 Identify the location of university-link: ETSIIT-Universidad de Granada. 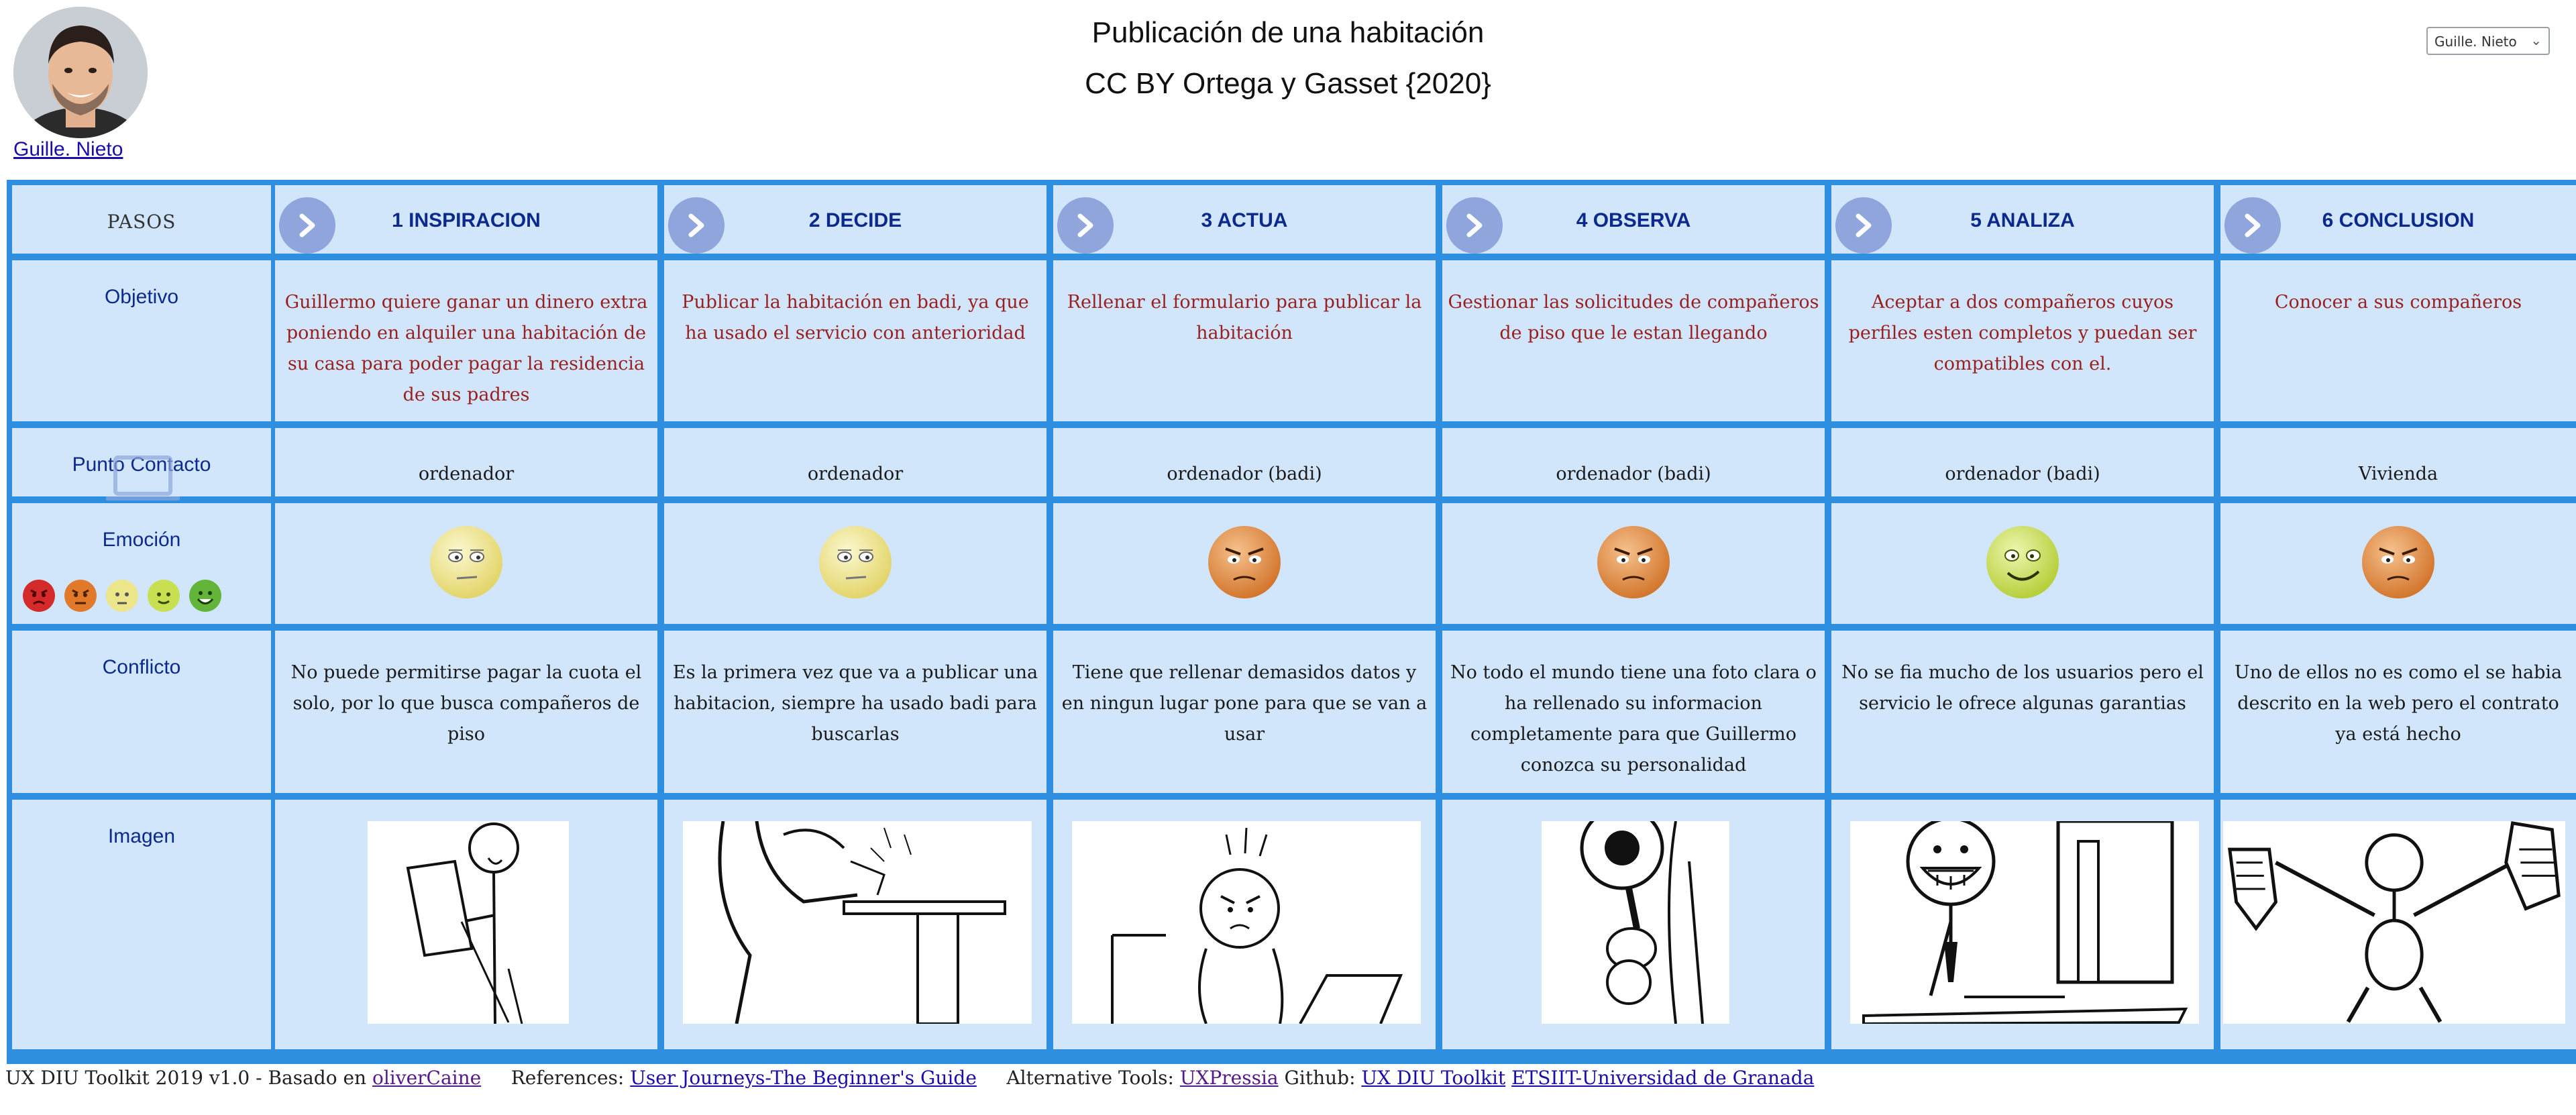
(1662, 1078).